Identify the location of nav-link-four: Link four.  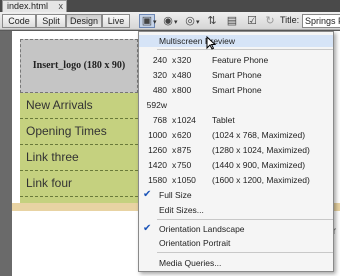
(79, 184).